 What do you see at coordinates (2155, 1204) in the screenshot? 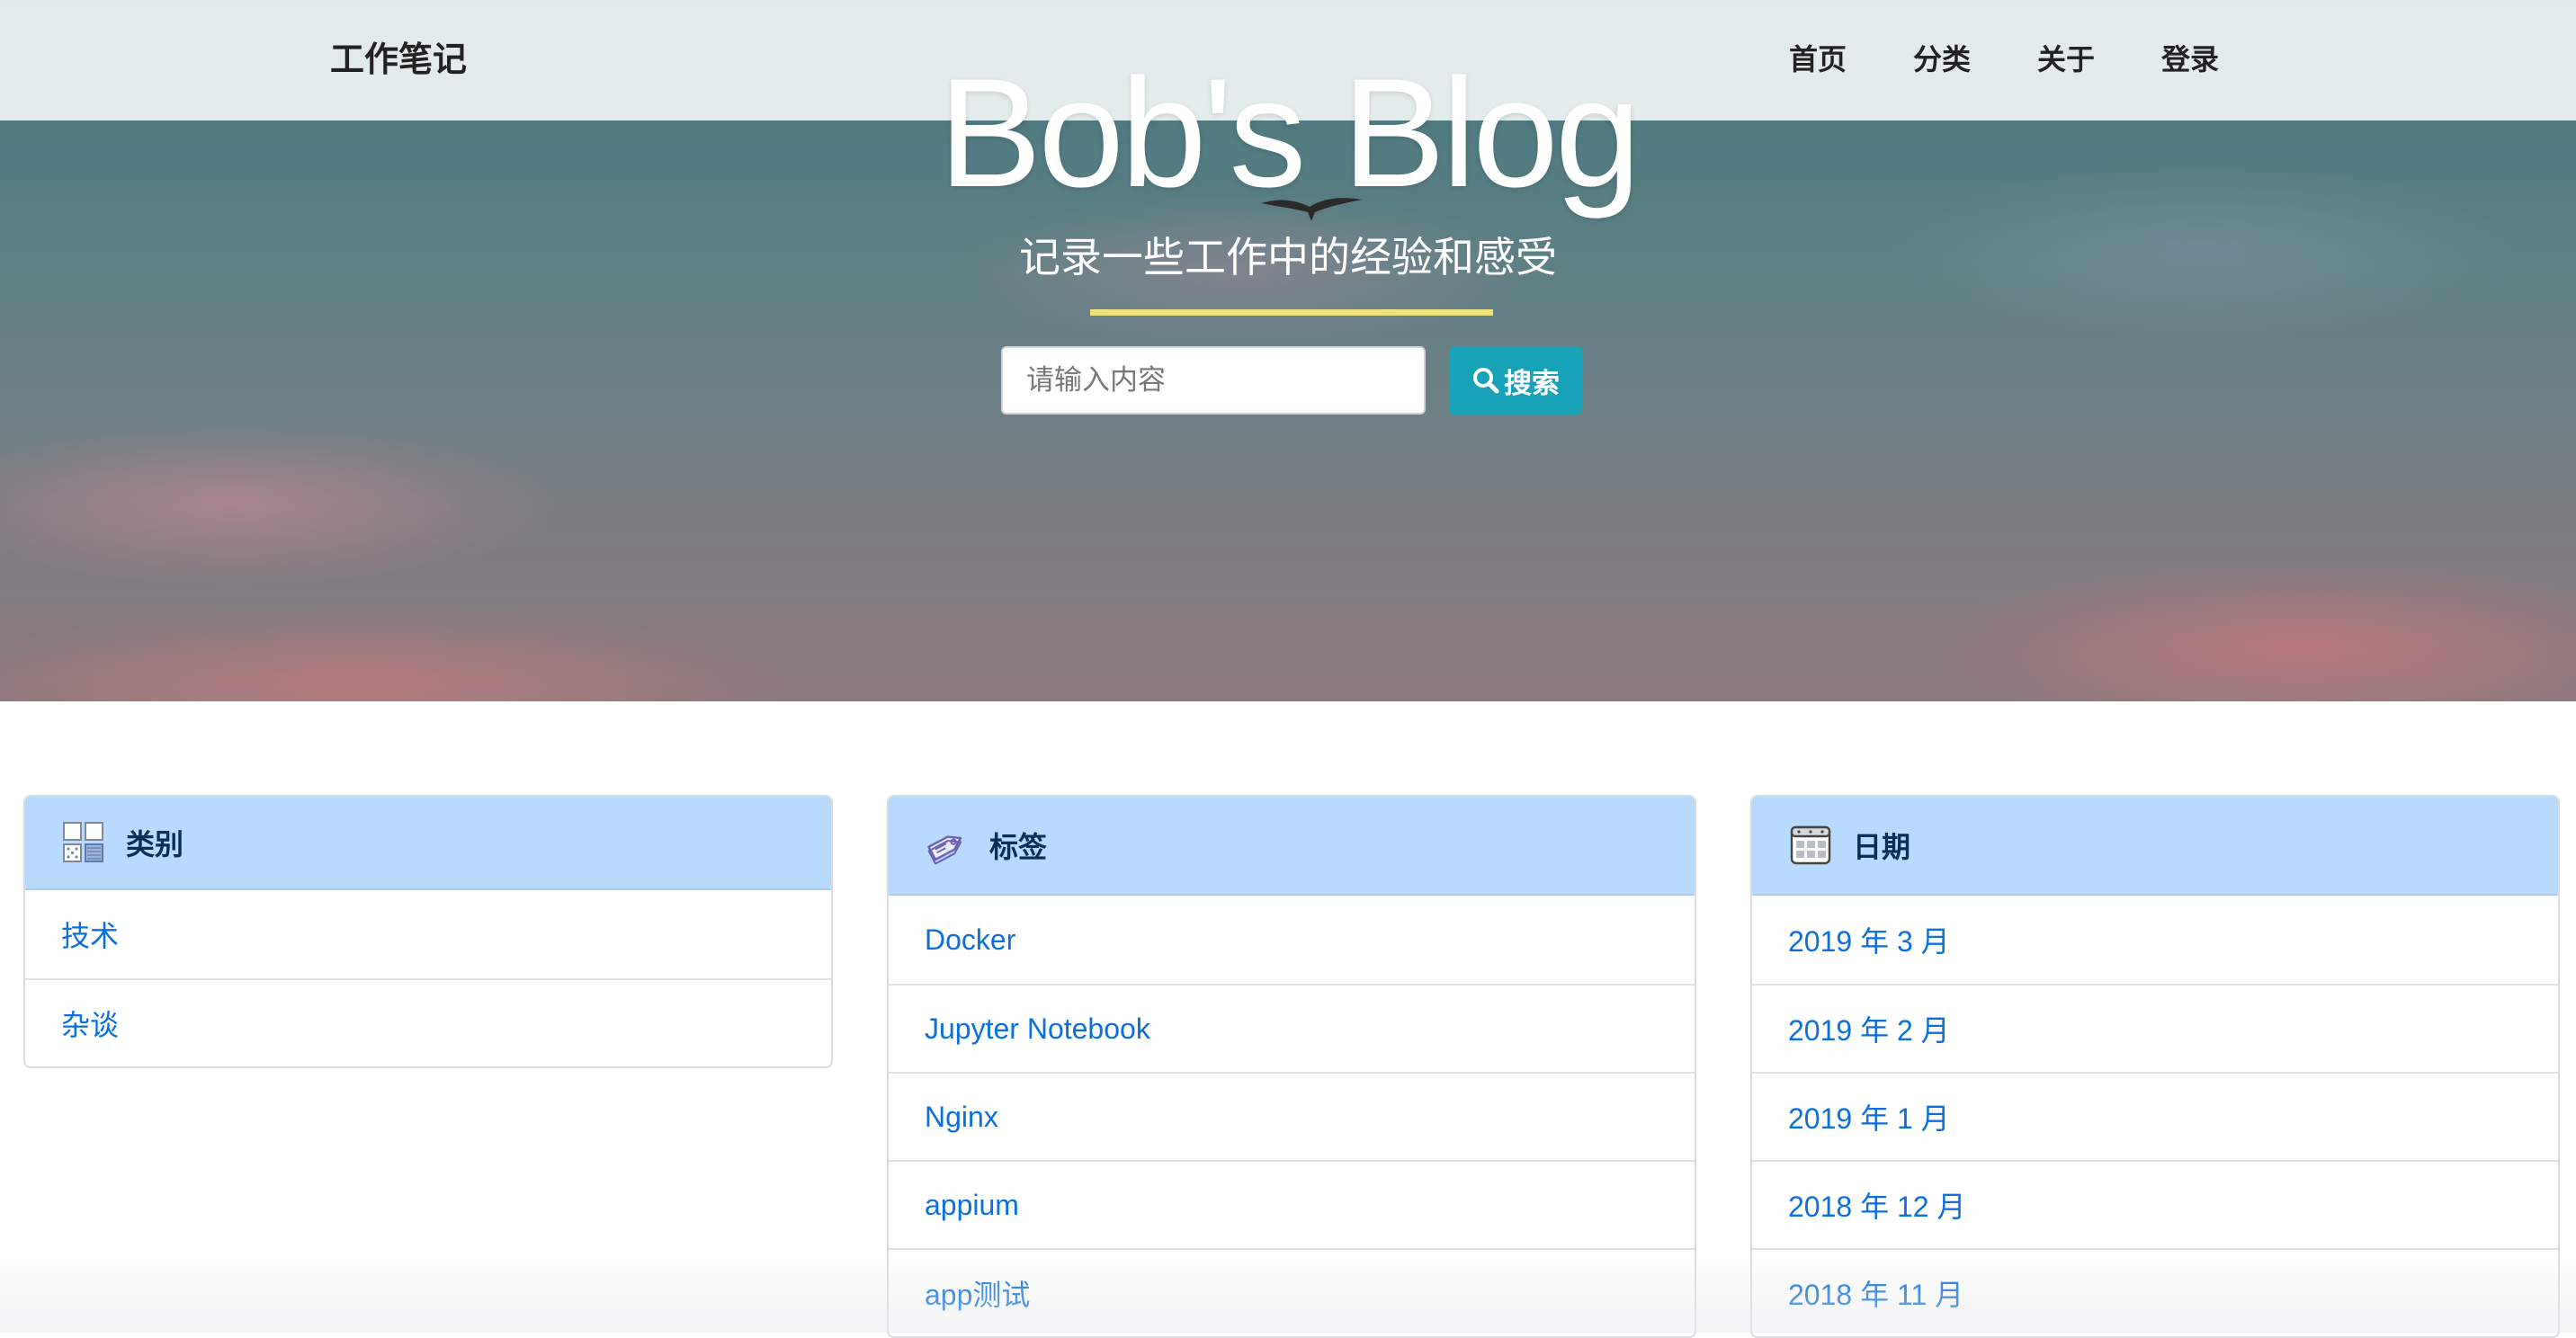
I see `date-item: 2018 年 12 月` at bounding box center [2155, 1204].